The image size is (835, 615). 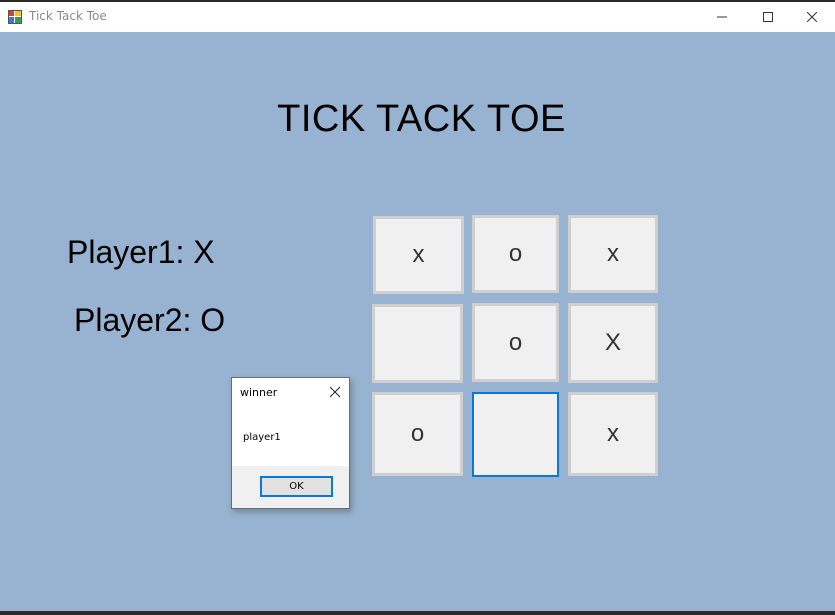 What do you see at coordinates (417, 434) in the screenshot?
I see `board-cell-7: o` at bounding box center [417, 434].